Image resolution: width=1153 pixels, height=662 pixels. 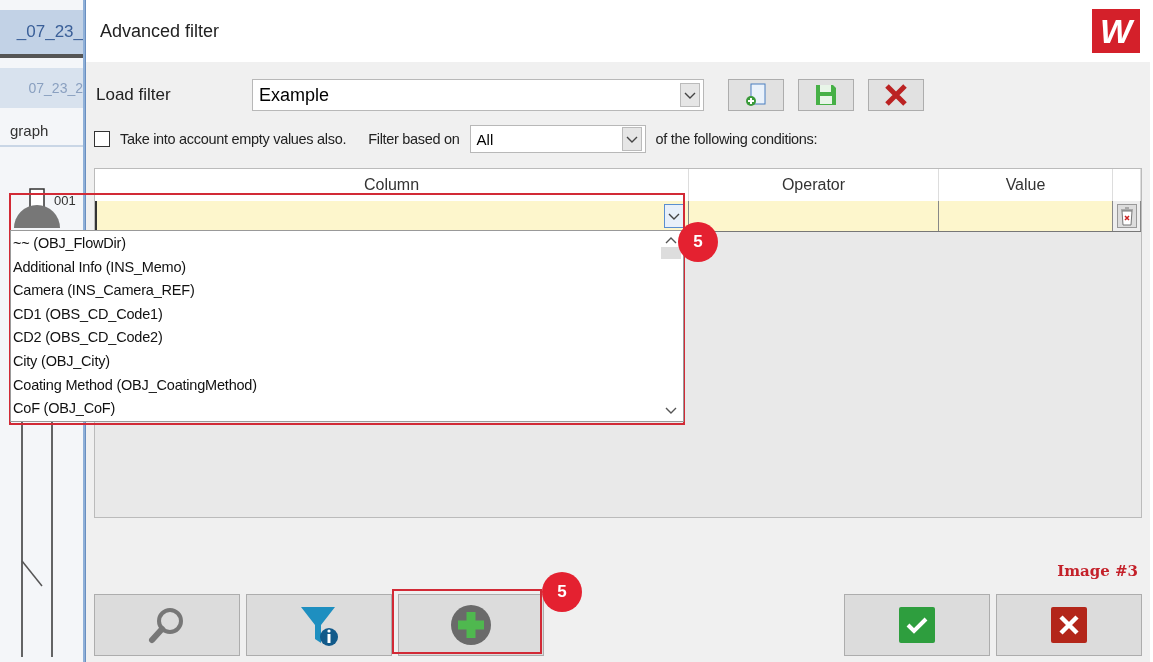 I want to click on plus-icon, so click(x=471, y=625).